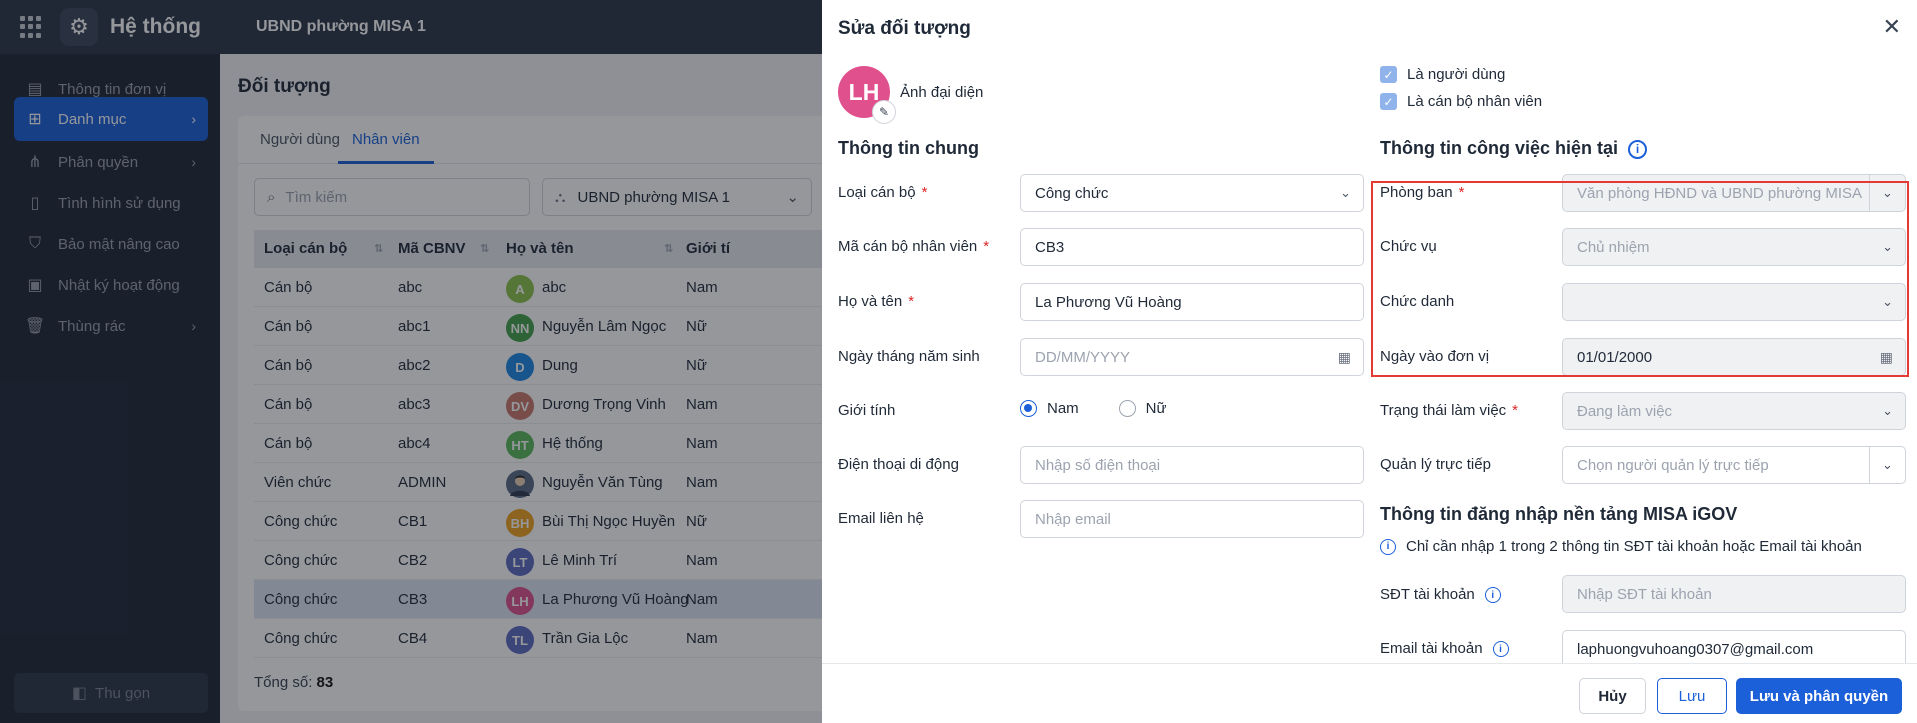 This screenshot has height=723, width=1917. Describe the element at coordinates (1819, 696) in the screenshot. I see `save-and-assign-button: Lưu và phân quyền` at that location.